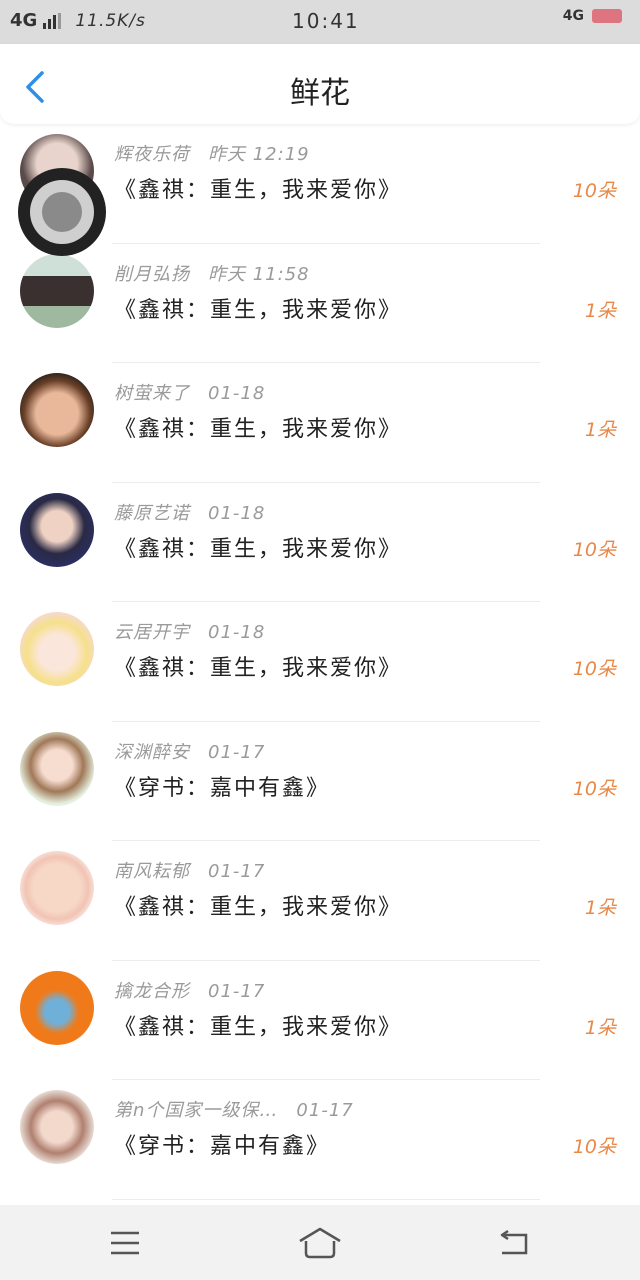 The width and height of the screenshot is (640, 1280). Describe the element at coordinates (259, 274) in the screenshot. I see `timestamp: 昨天 11:58` at that location.